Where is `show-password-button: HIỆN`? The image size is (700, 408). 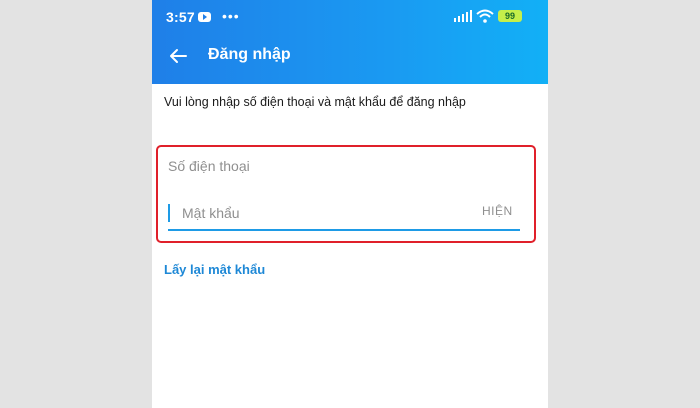 show-password-button: HIỆN is located at coordinates (497, 211).